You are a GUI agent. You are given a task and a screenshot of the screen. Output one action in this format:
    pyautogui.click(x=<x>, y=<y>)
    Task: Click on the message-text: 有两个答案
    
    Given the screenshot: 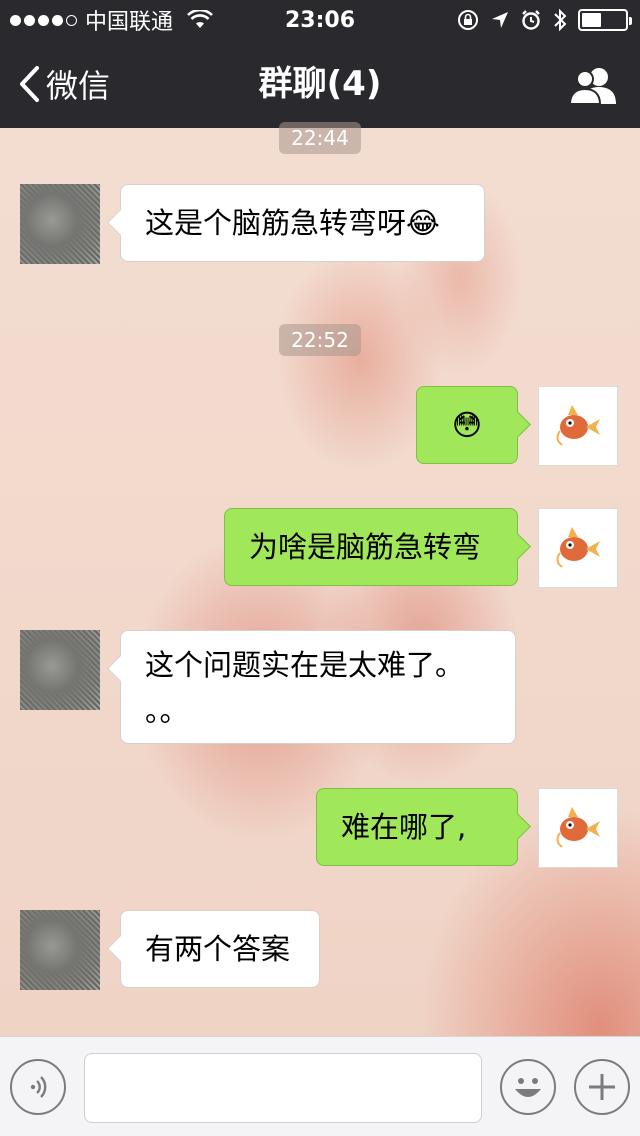 What is the action you would take?
    pyautogui.click(x=218, y=949)
    